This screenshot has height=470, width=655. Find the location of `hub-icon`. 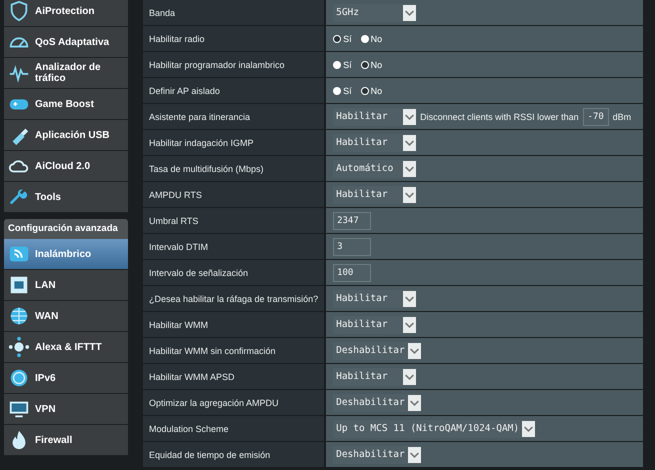

hub-icon is located at coordinates (19, 347).